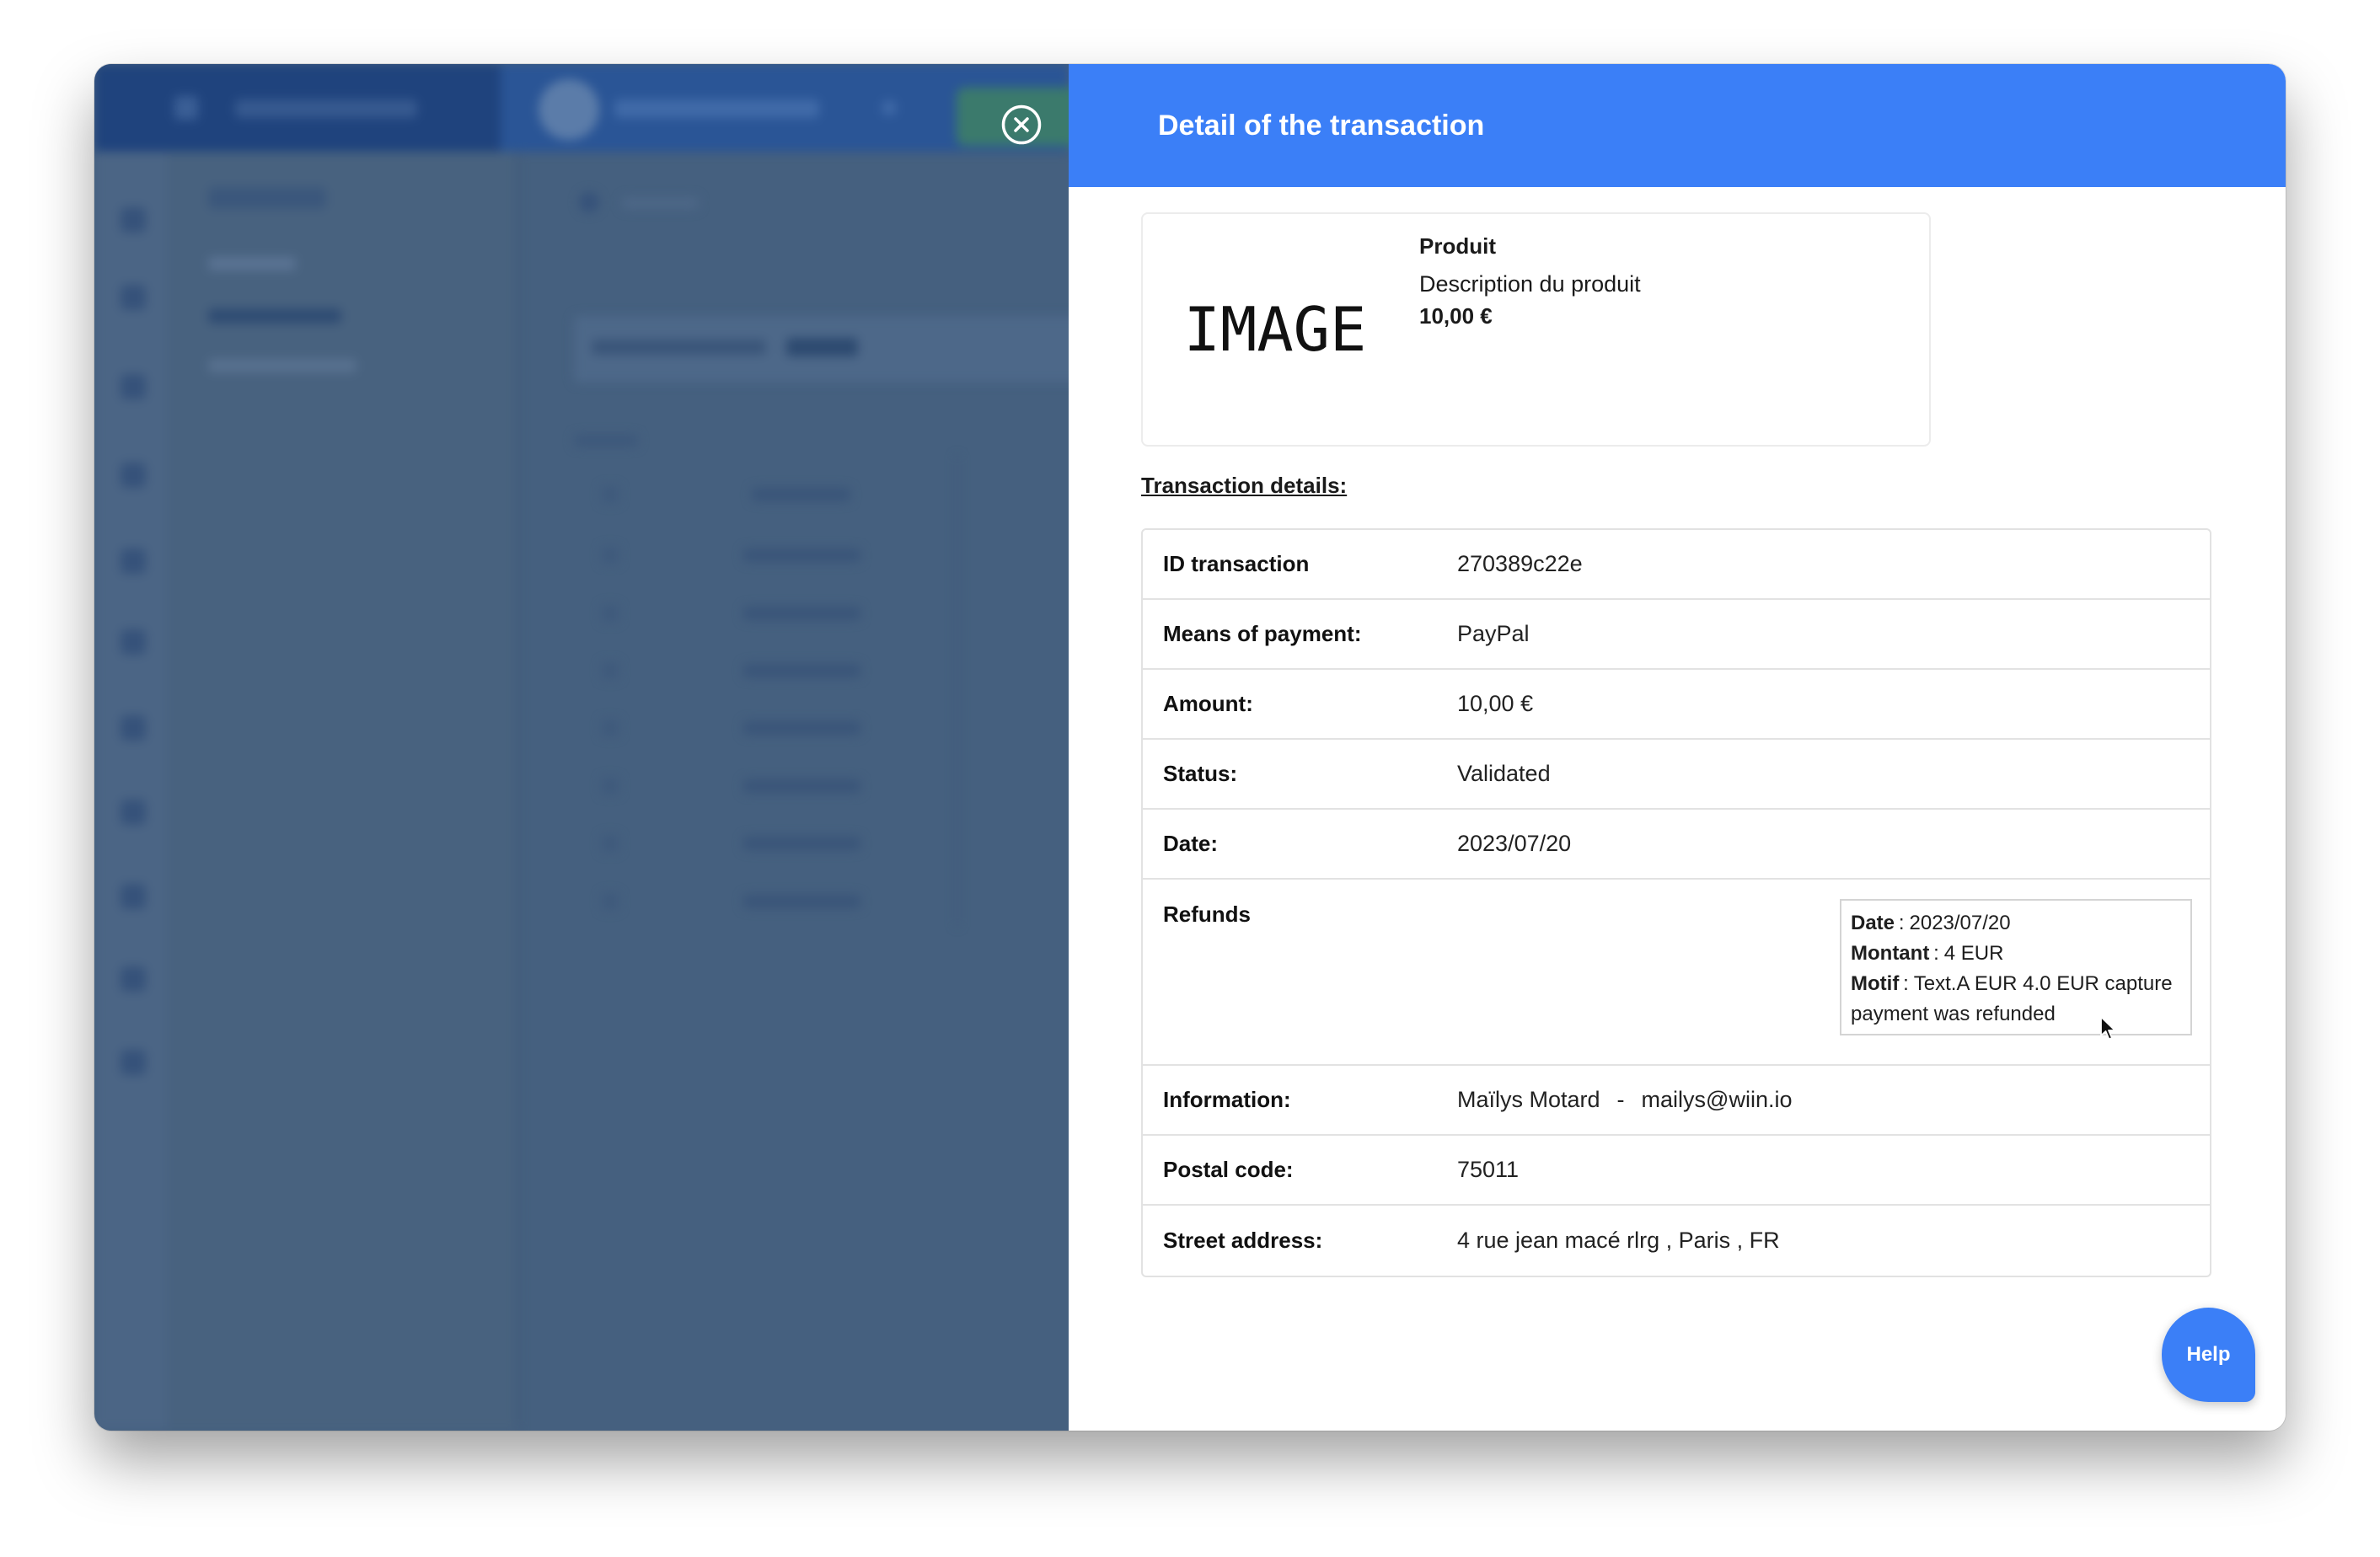  Describe the element at coordinates (186, 108) in the screenshot. I see `blurred-menu-icon` at that location.